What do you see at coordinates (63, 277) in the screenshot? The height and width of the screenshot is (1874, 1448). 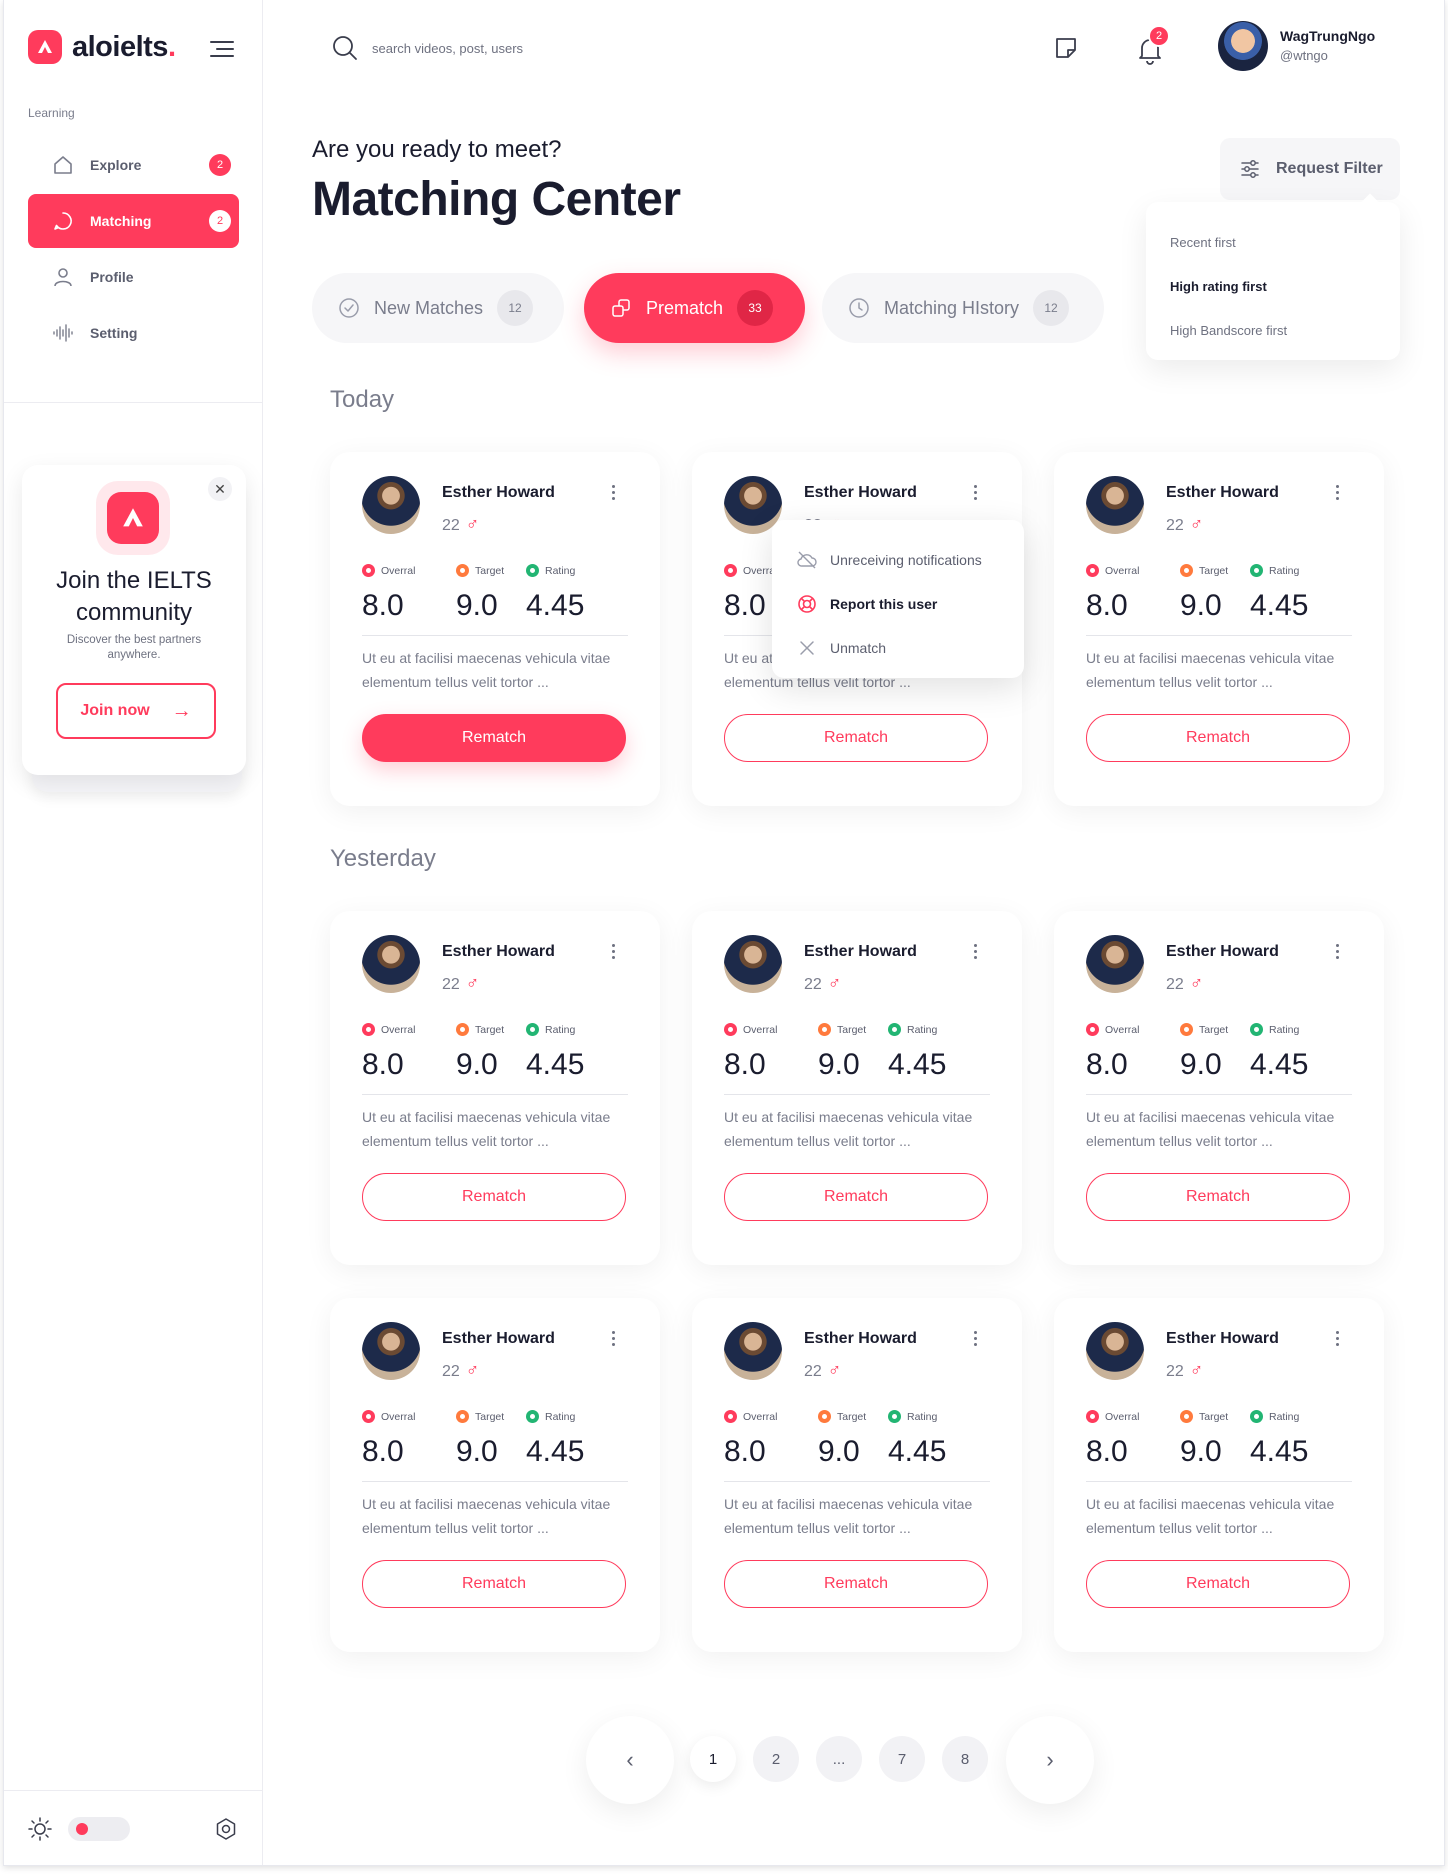 I see `user-icon` at bounding box center [63, 277].